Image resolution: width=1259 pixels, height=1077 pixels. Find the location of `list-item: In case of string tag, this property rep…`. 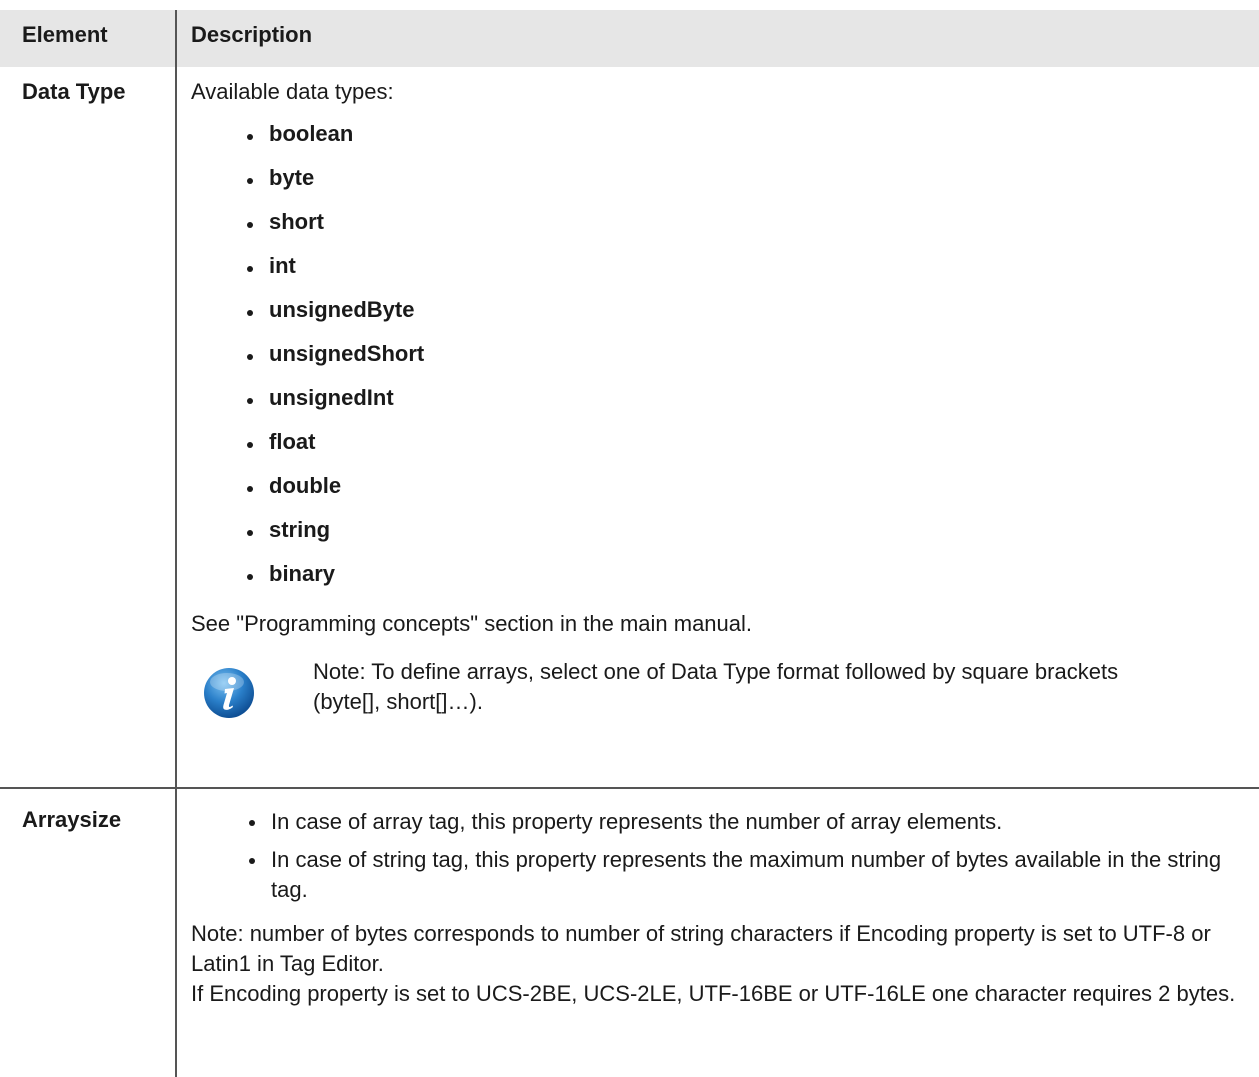

list-item: In case of string tag, this property rep… is located at coordinates (744, 875).